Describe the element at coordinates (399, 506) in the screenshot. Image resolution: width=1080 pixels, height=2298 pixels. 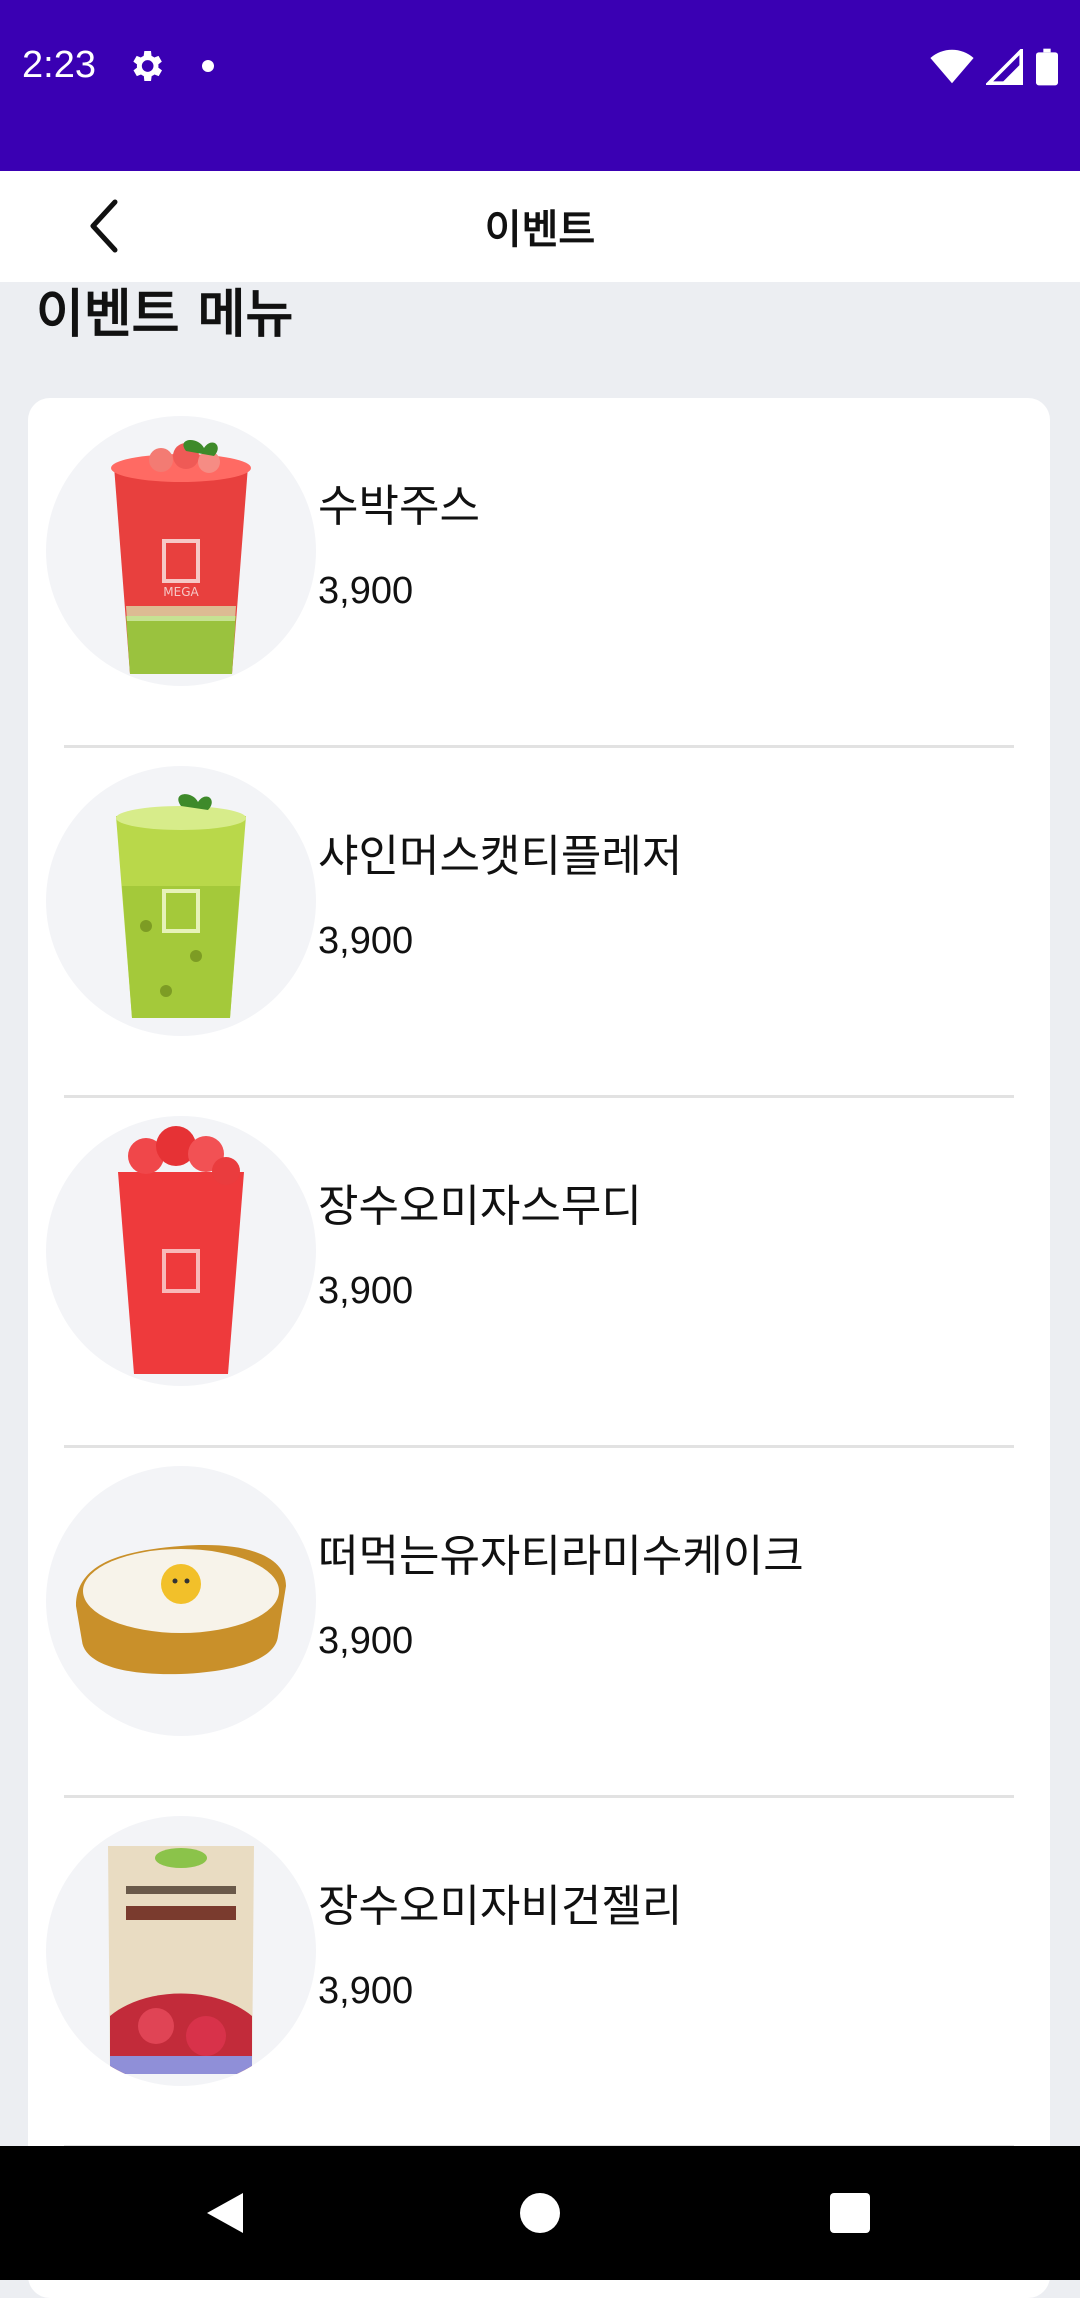
I see `item-name: 수박주스` at that location.